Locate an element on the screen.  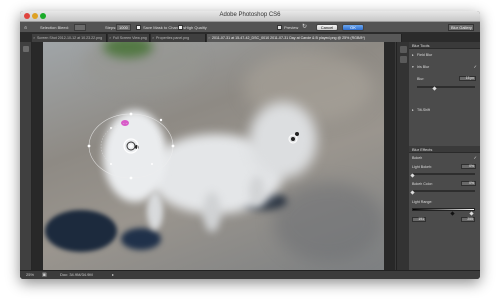
cancel-button: Cancel is located at coordinates (327, 27).